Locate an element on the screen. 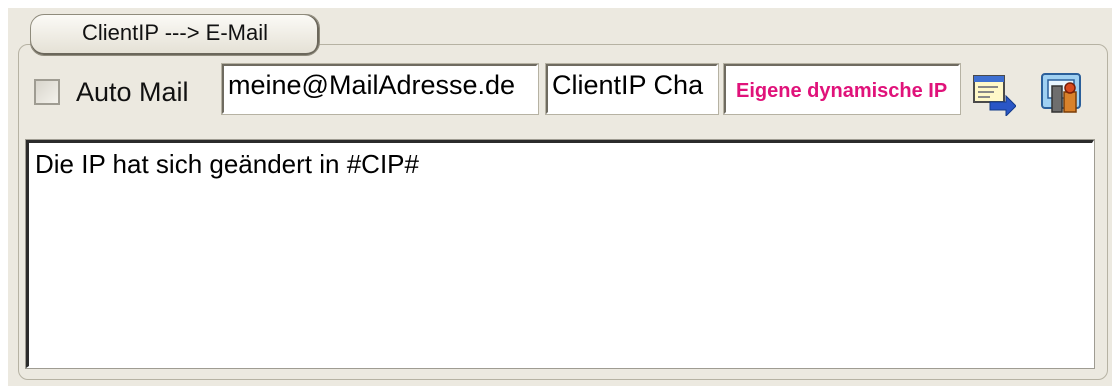 This screenshot has height=392, width=1120. email-address-field: meine@MailAdresse.de is located at coordinates (380, 89).